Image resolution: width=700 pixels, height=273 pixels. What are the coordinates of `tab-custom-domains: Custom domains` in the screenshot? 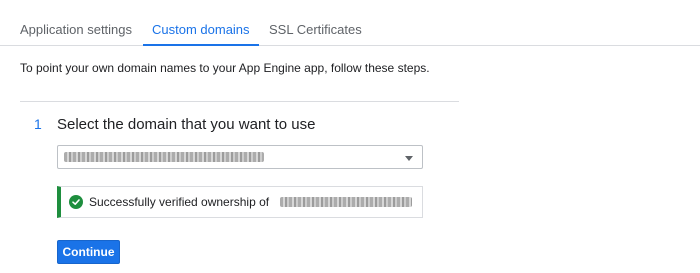 It's located at (201, 23).